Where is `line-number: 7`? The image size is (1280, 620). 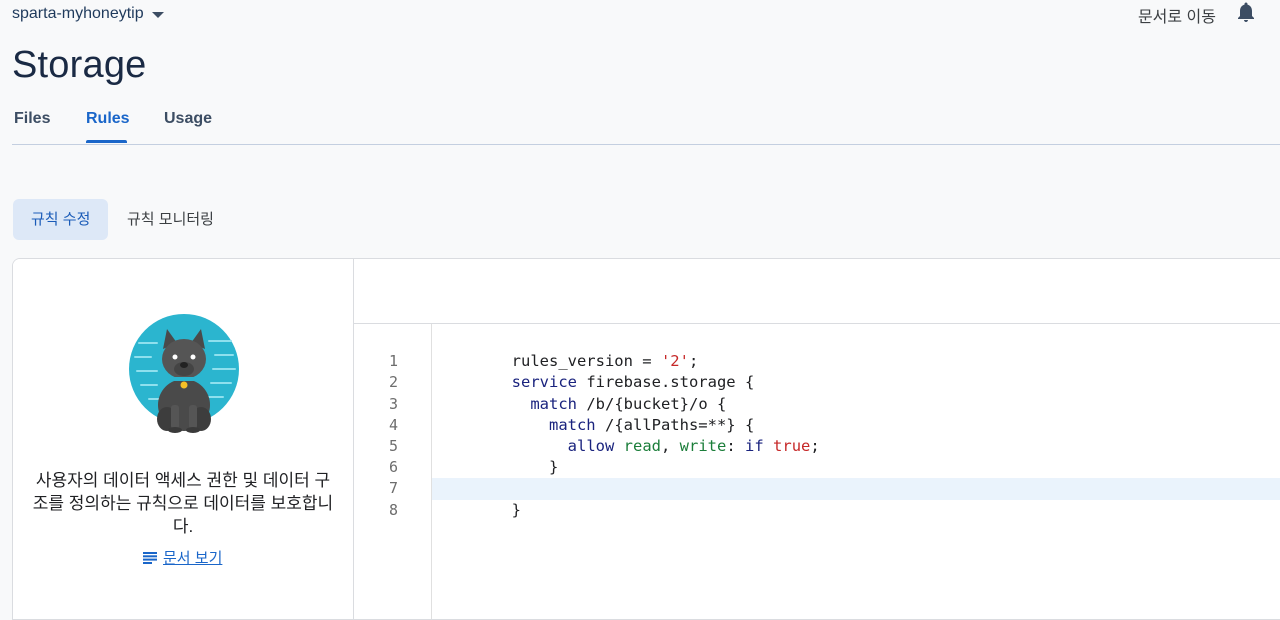
line-number: 7 is located at coordinates (393, 488).